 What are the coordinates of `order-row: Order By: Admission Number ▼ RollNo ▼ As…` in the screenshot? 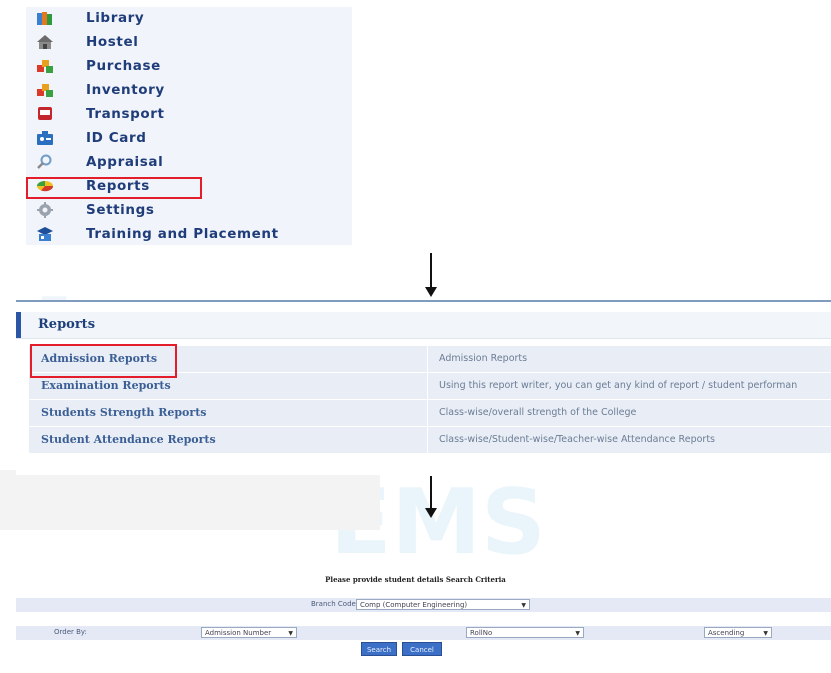 It's located at (423, 633).